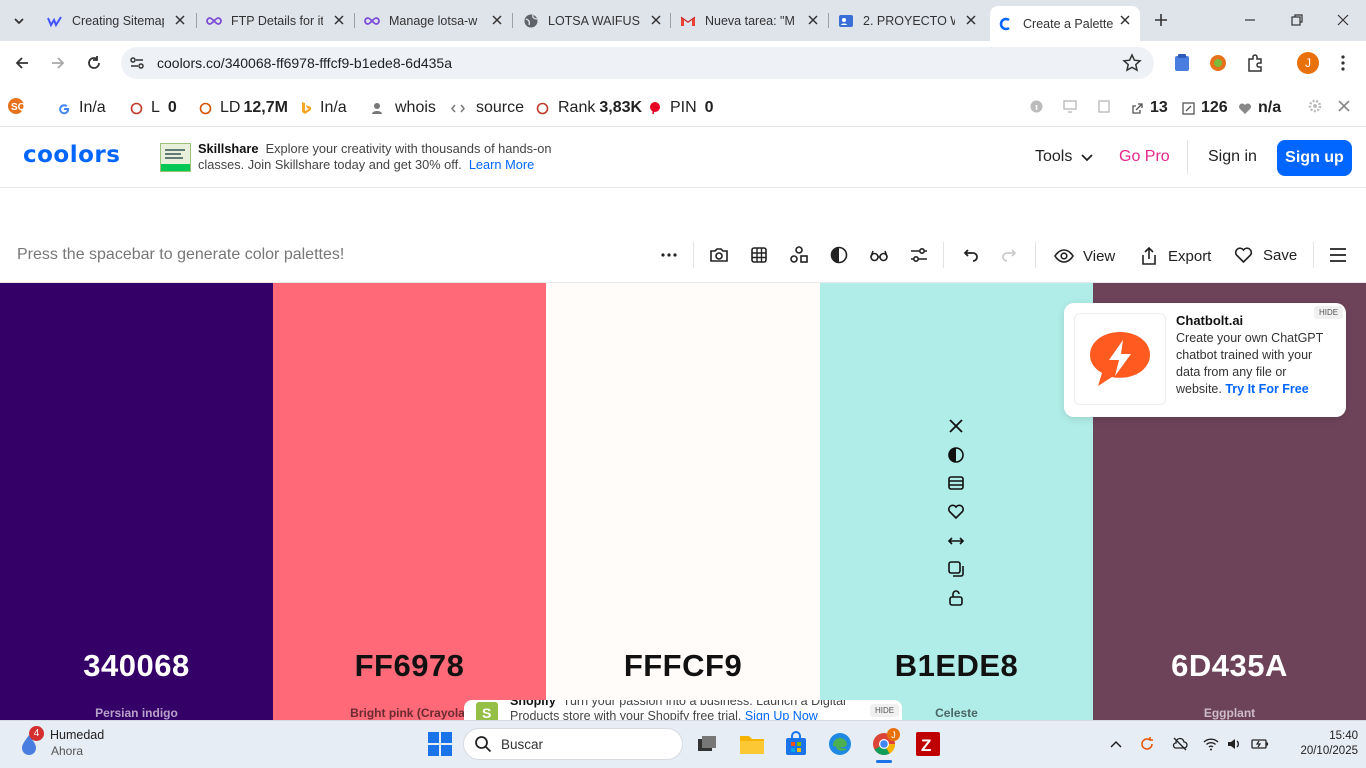  I want to click on new-tab-button, so click(1161, 20).